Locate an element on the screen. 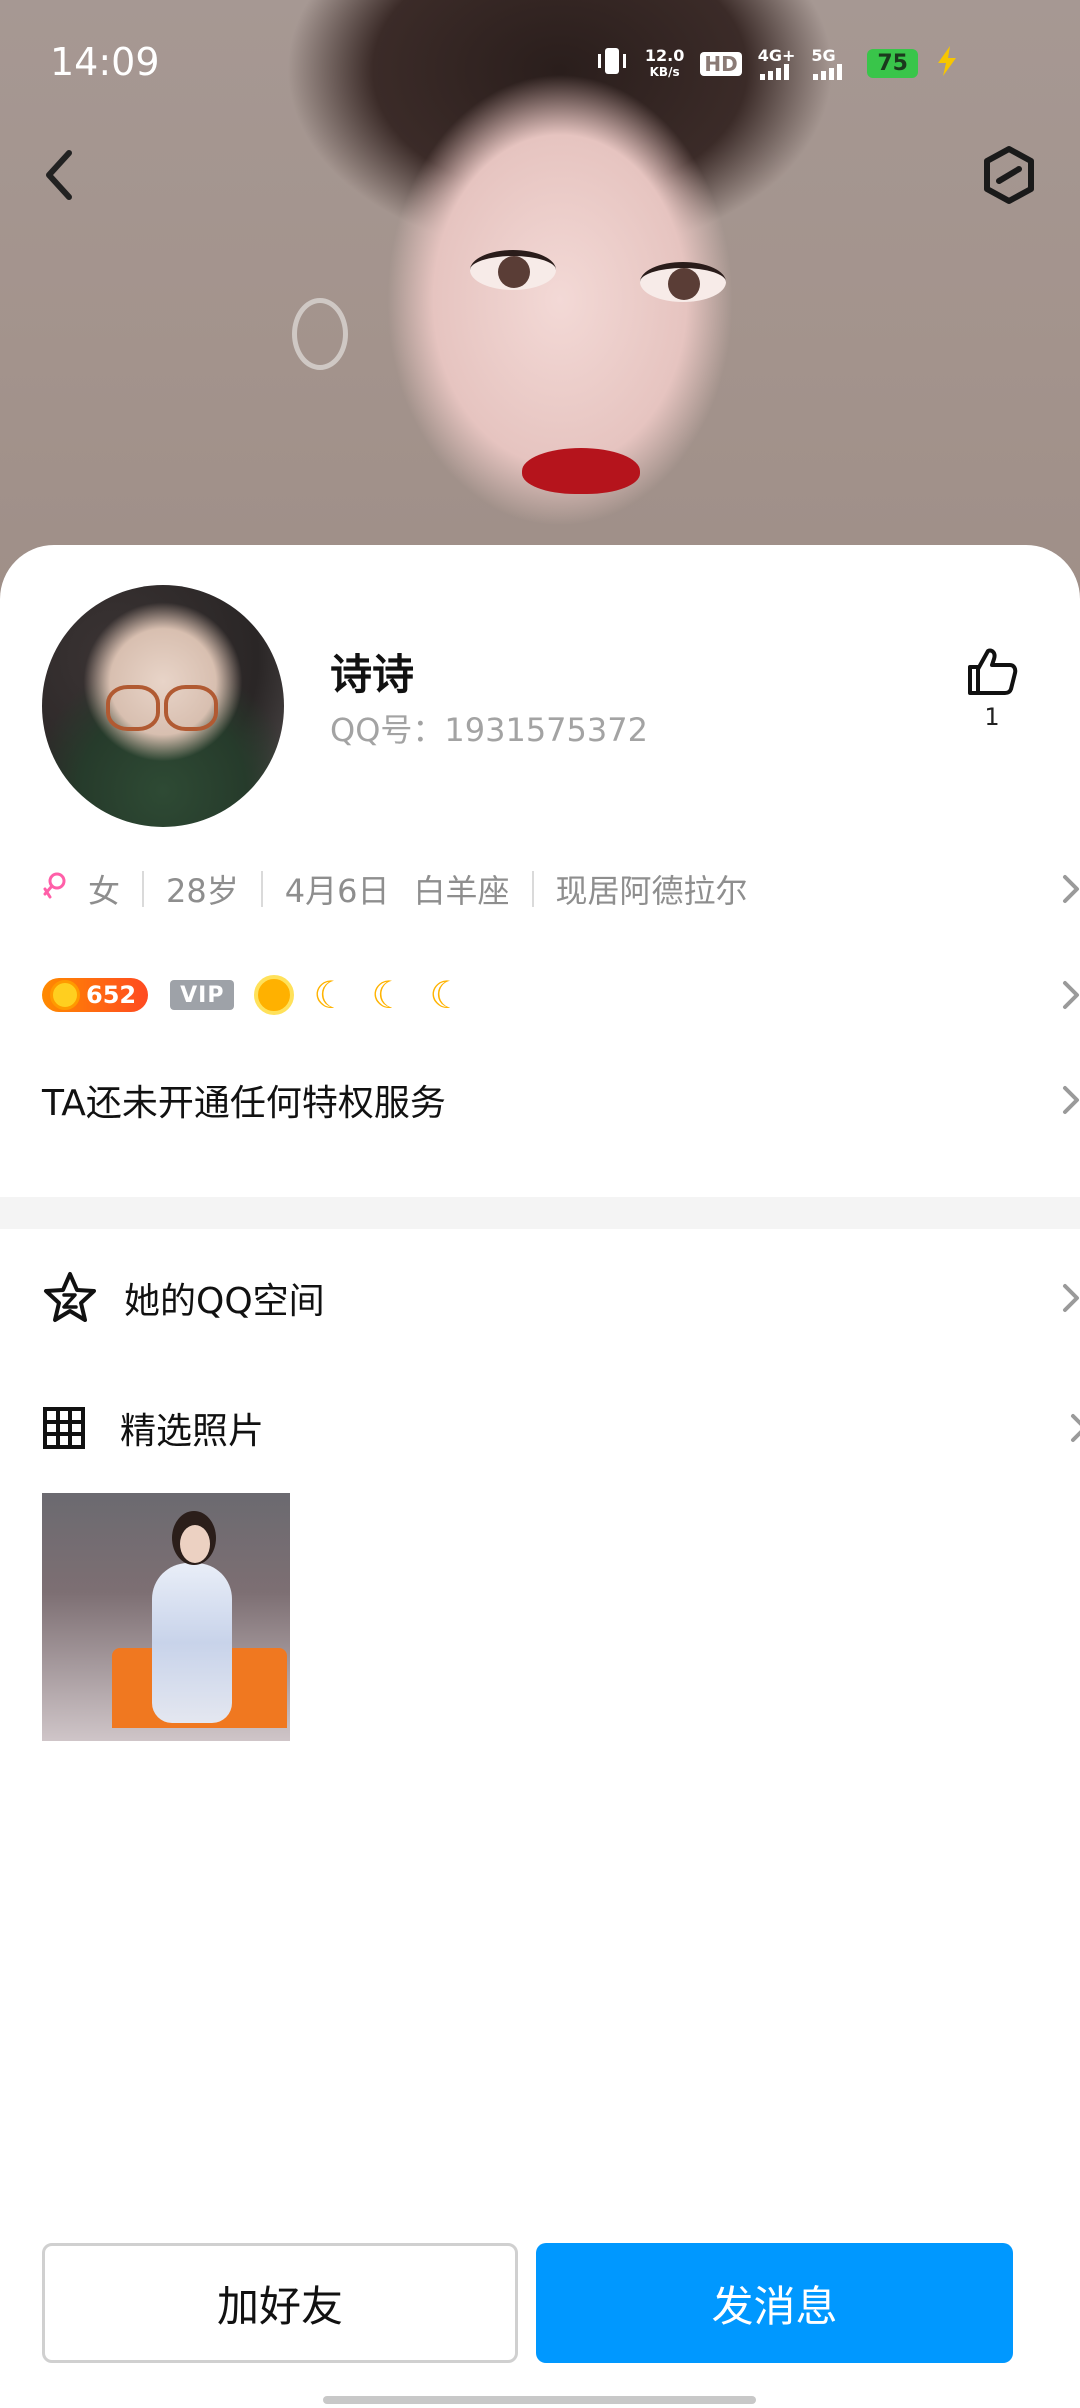 This screenshot has height=2408, width=1080. status-bar: 14:09 12.0 KB/s HD 4G+ 5G 75 is located at coordinates (540, 65).